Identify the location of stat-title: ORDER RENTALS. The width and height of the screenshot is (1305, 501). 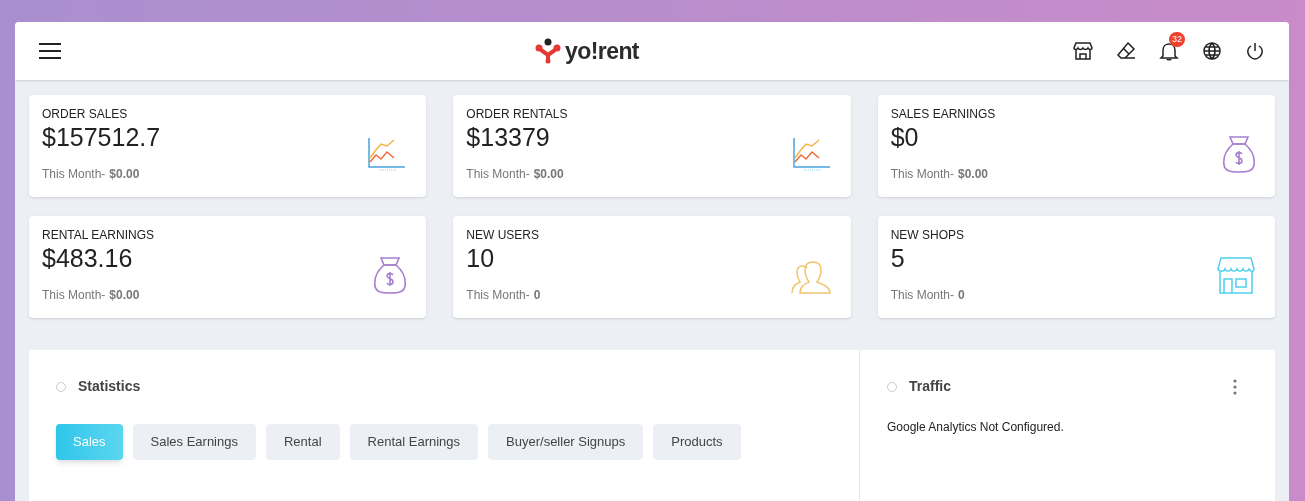
(517, 114).